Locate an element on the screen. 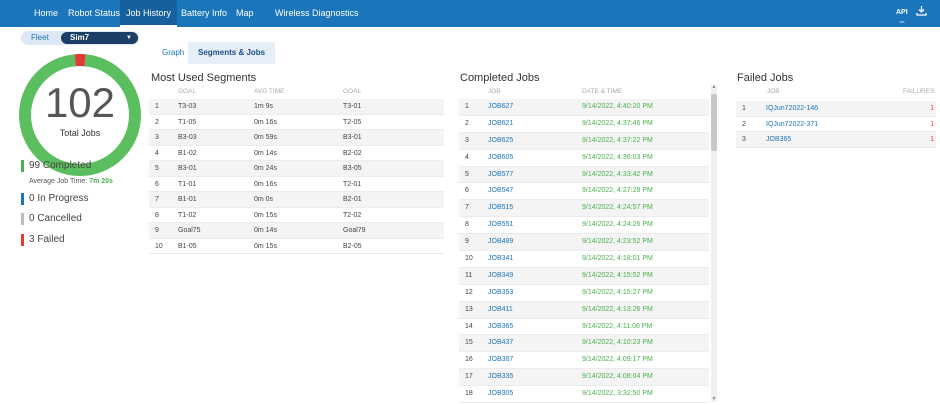  job-link: JOB605 is located at coordinates (500, 157).